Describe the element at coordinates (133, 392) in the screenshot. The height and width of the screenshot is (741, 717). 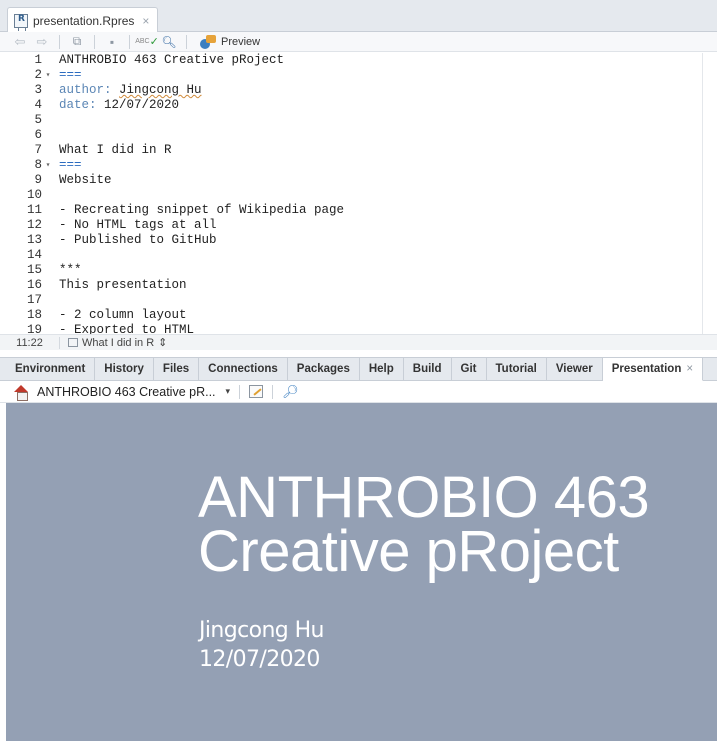
I see `slide-selector: ANTHROBIO 463 Creative pR... ▾` at that location.